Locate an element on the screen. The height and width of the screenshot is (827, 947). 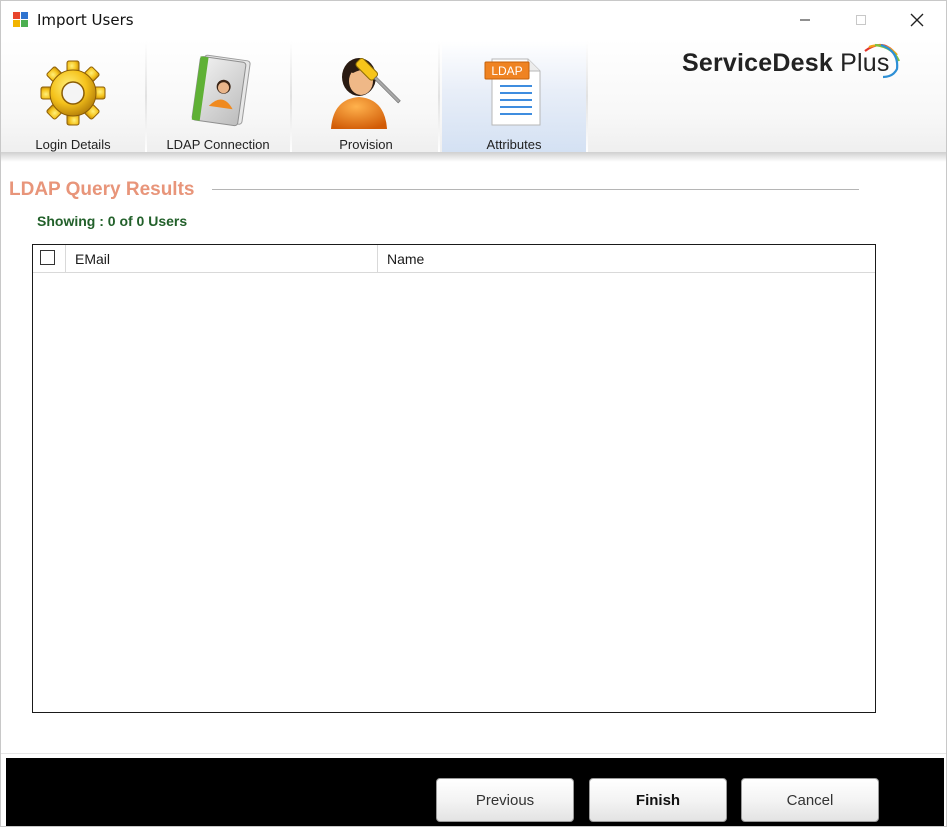
step-attributes: LDAP Attributes is located at coordinates (515, 96).